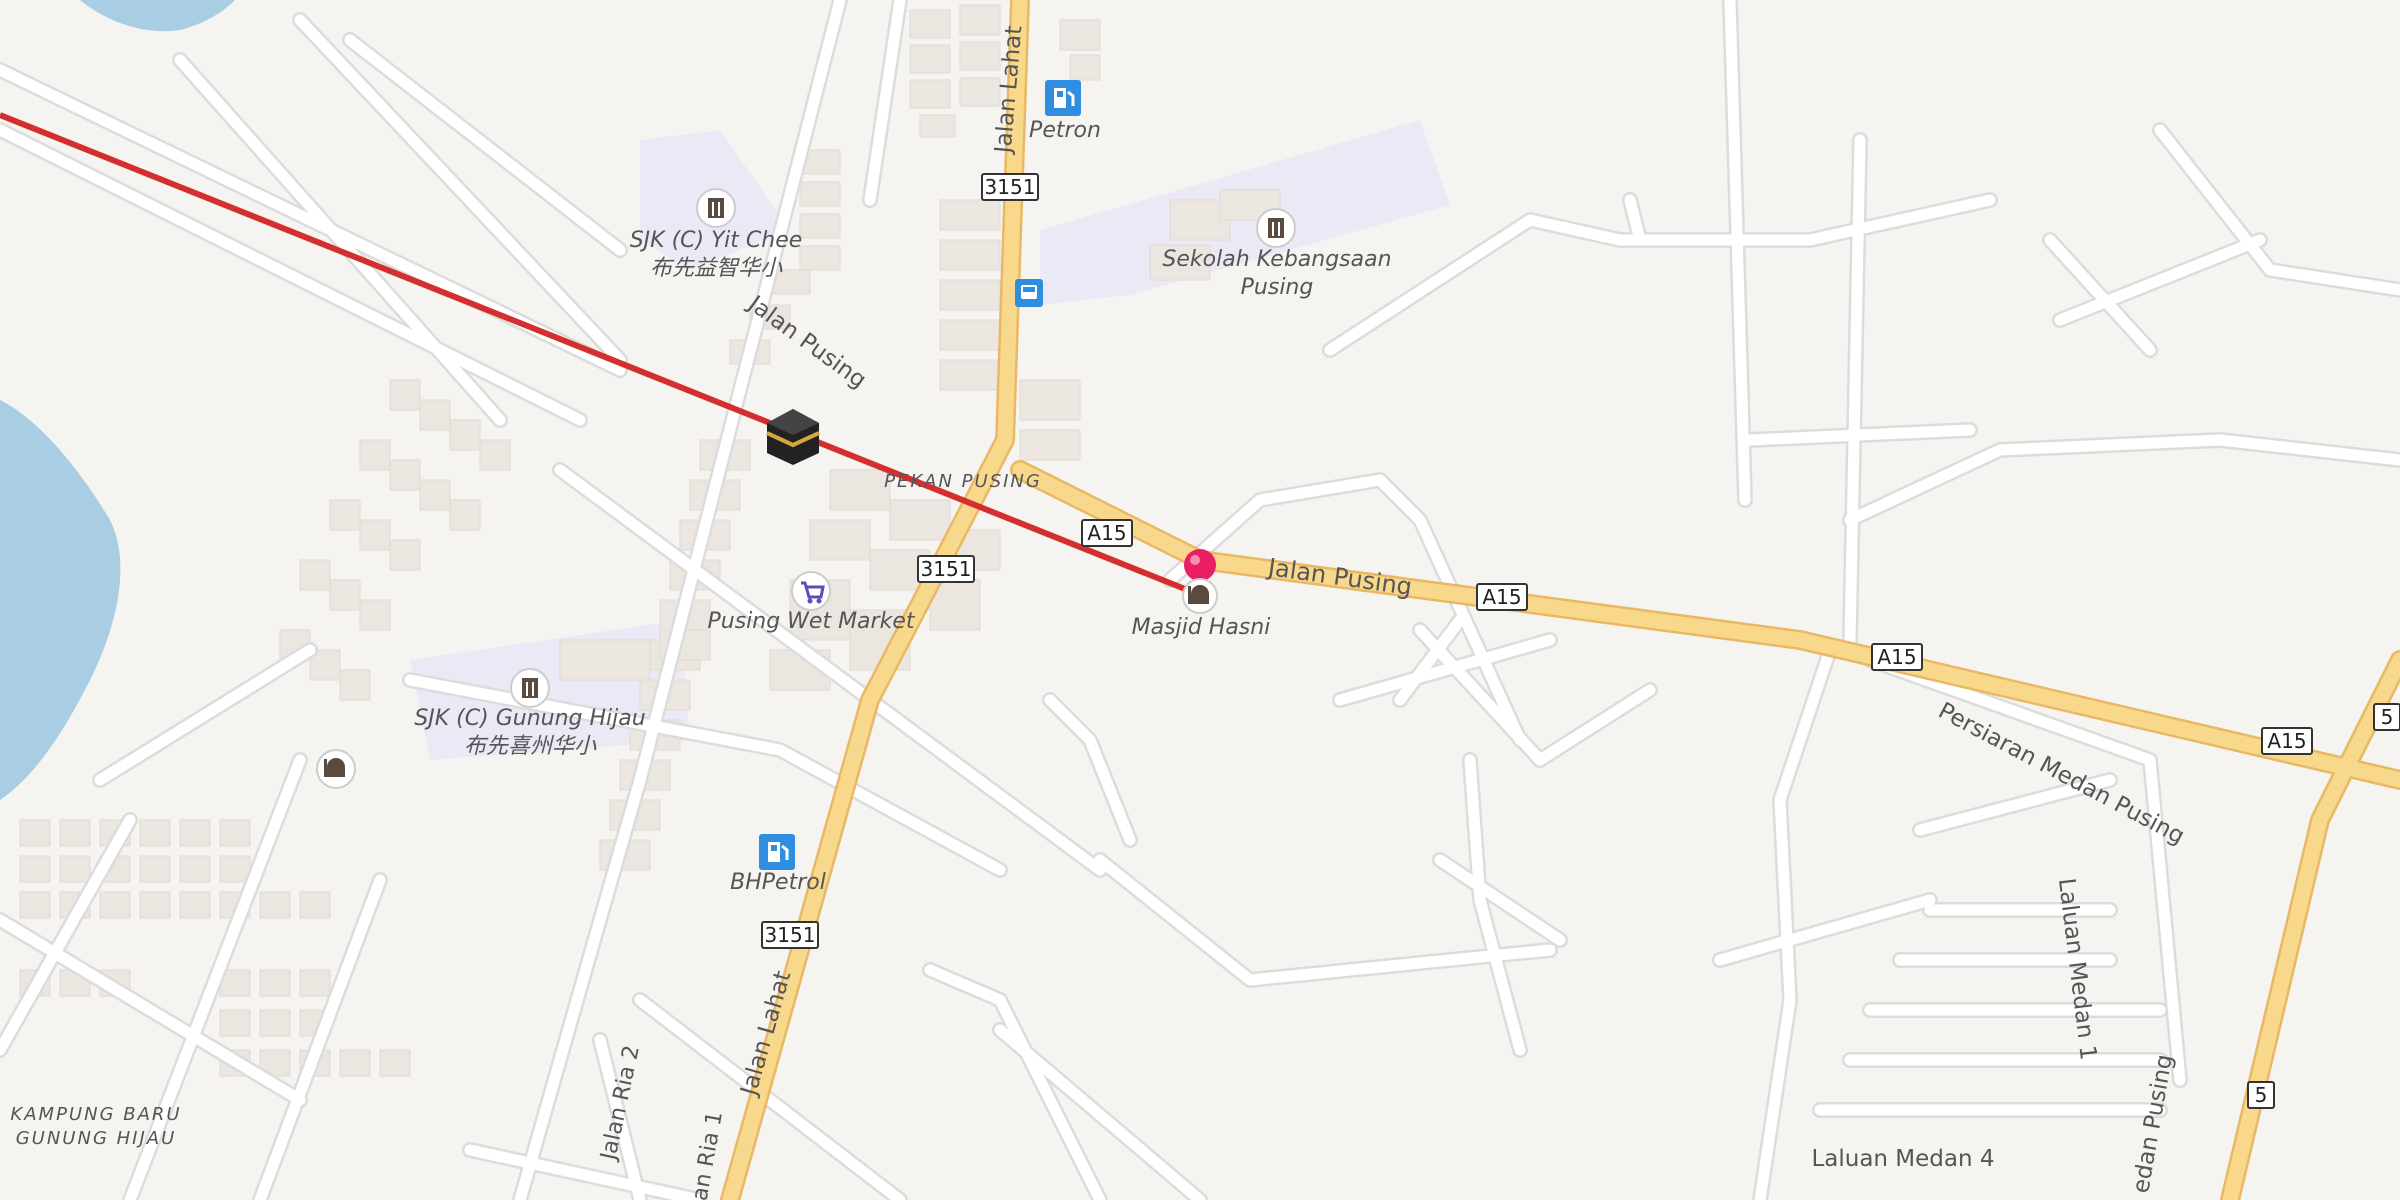 The image size is (2400, 1200). I want to click on route-shield-a15-east: A15, so click(1897, 657).